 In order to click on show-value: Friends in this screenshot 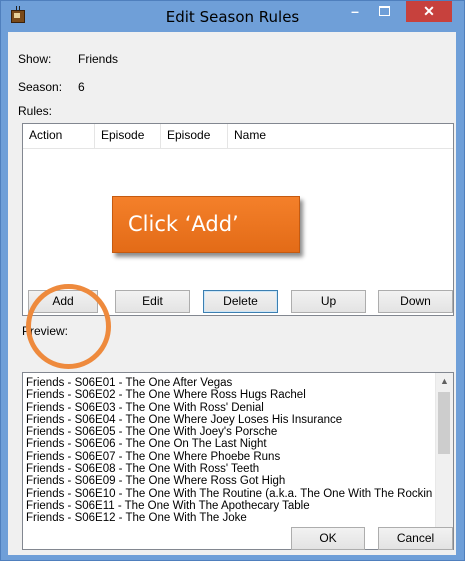, I will do `click(98, 59)`.